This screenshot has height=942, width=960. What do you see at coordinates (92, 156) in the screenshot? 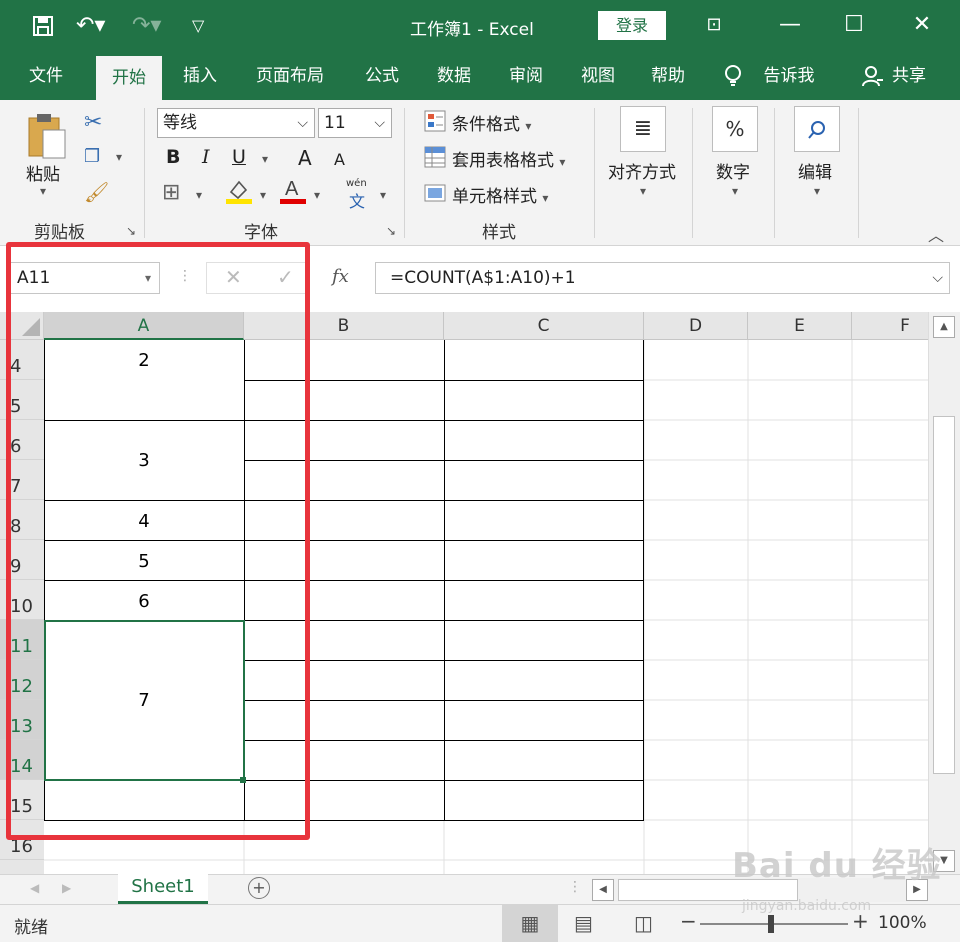
I see `copy-icon: ❐` at bounding box center [92, 156].